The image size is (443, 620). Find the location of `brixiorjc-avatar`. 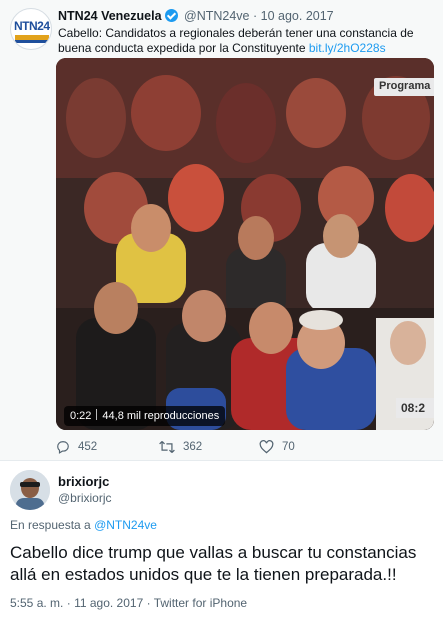

brixiorjc-avatar is located at coordinates (30, 490).